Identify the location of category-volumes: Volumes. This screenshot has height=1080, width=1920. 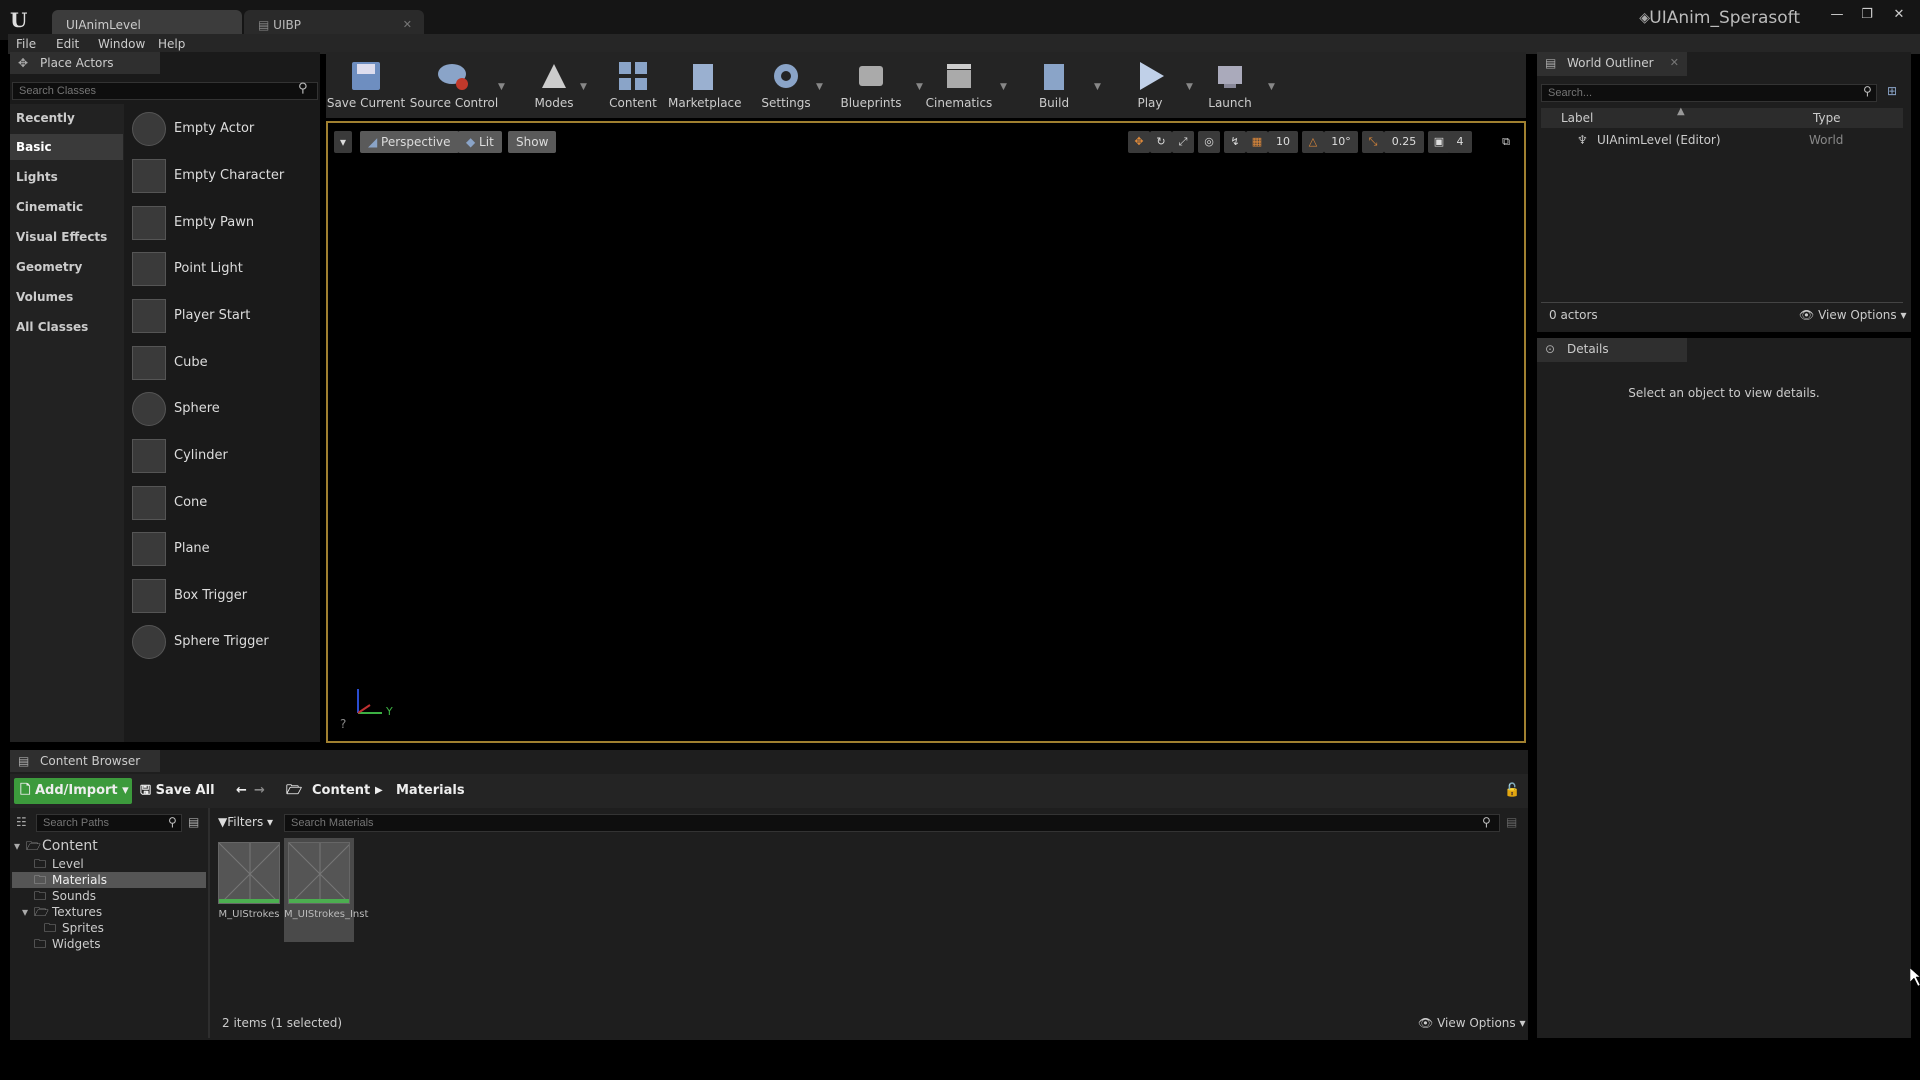
(66, 297).